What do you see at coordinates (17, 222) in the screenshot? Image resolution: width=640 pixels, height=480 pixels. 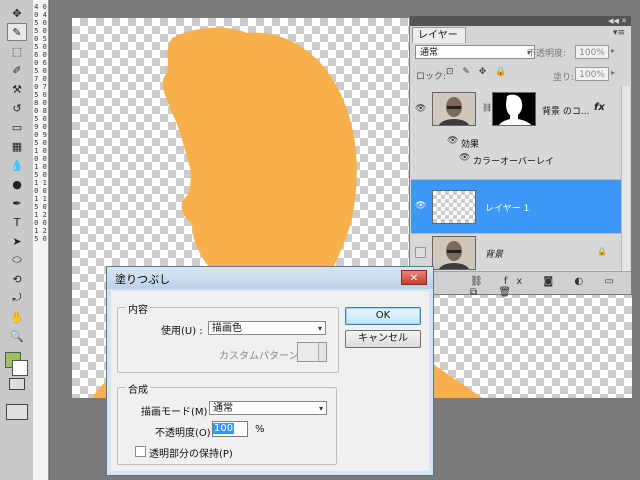 I see `type-tool-icon: T` at bounding box center [17, 222].